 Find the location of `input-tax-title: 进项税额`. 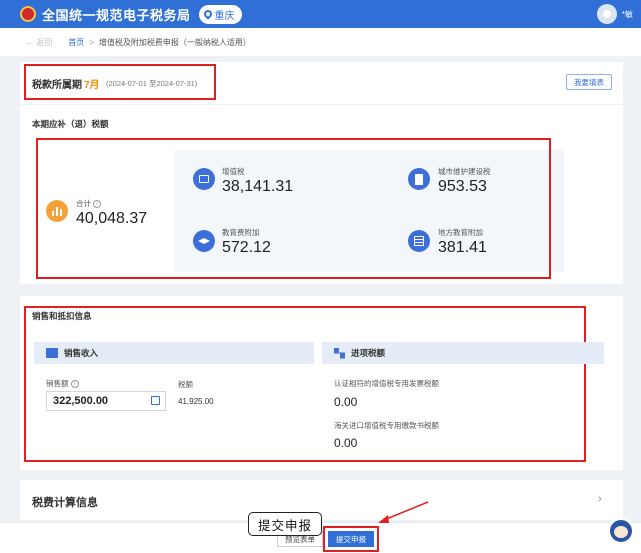

input-tax-title: 进项税额 is located at coordinates (368, 353).